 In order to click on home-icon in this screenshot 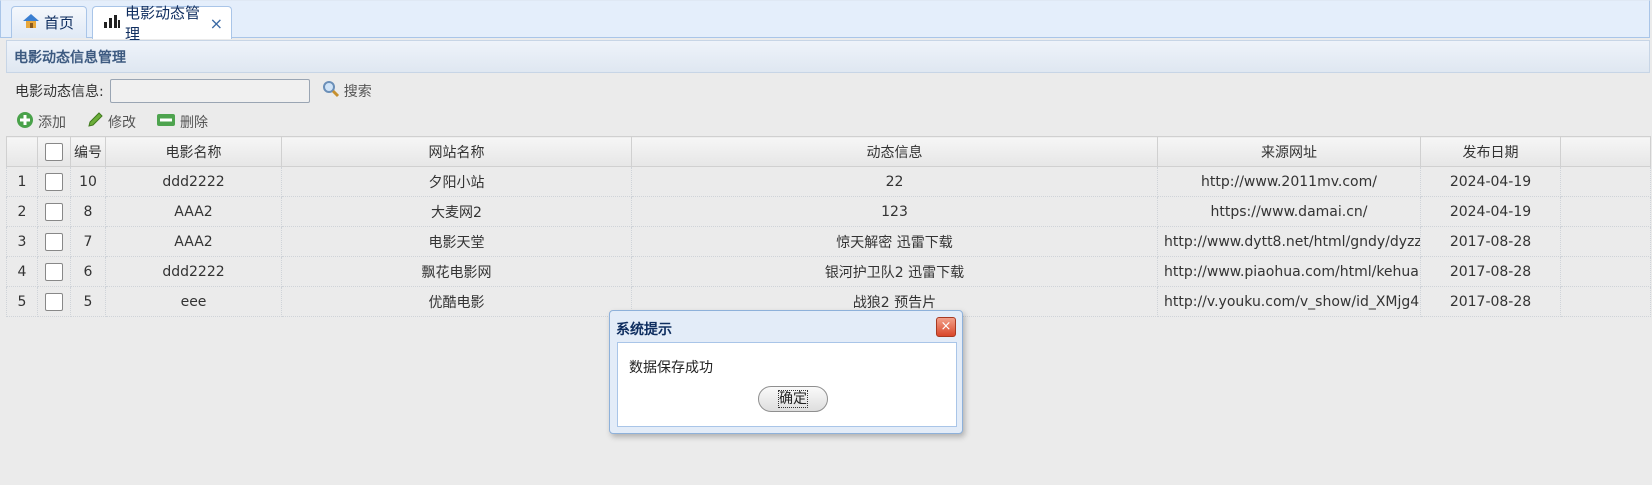, I will do `click(31, 23)`.